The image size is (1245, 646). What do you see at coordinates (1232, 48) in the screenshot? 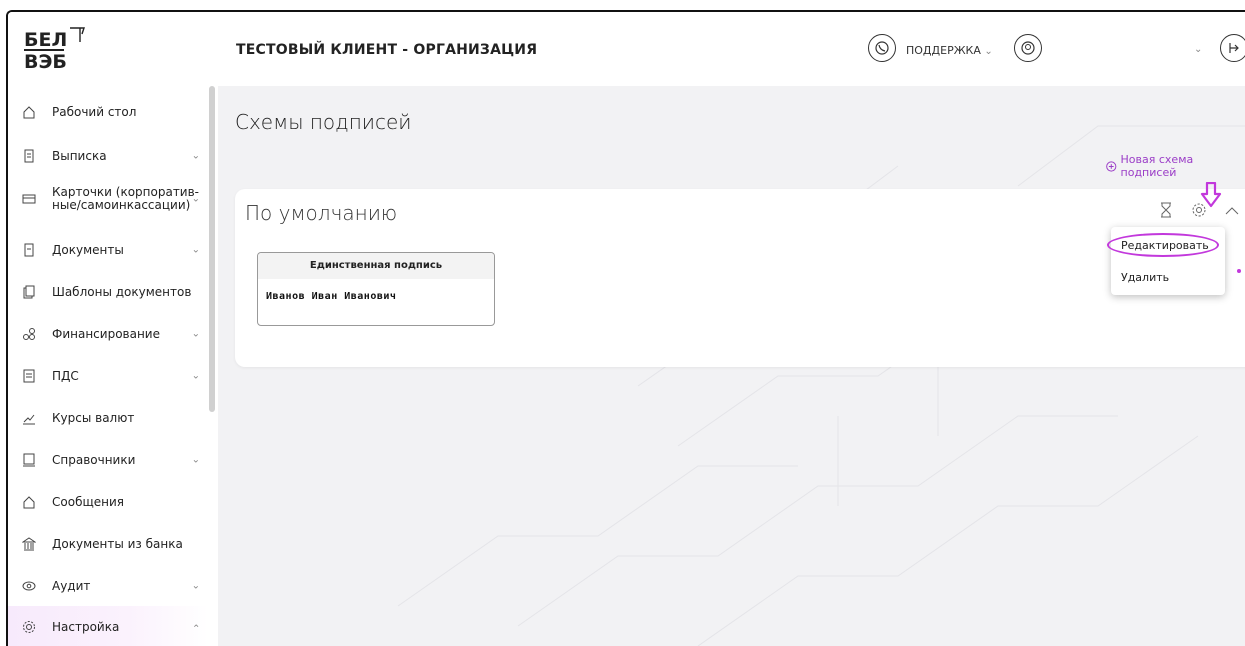
I see `logout-icon` at bounding box center [1232, 48].